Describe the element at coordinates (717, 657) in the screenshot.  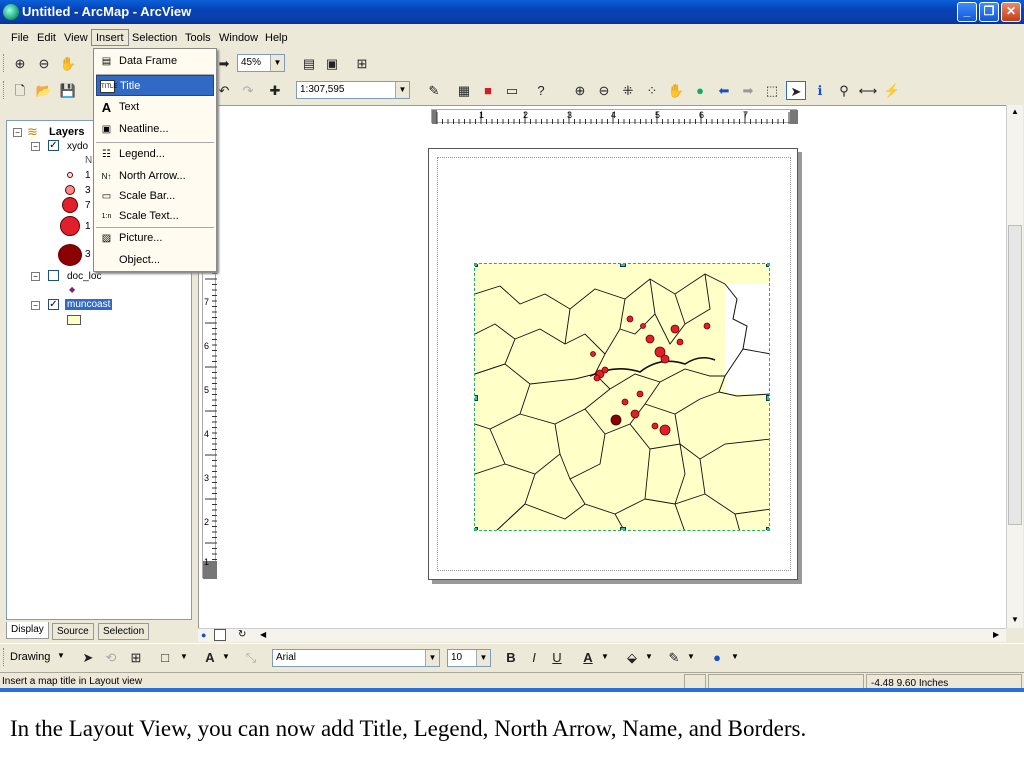
I see `marker-color-icon: ●` at that location.